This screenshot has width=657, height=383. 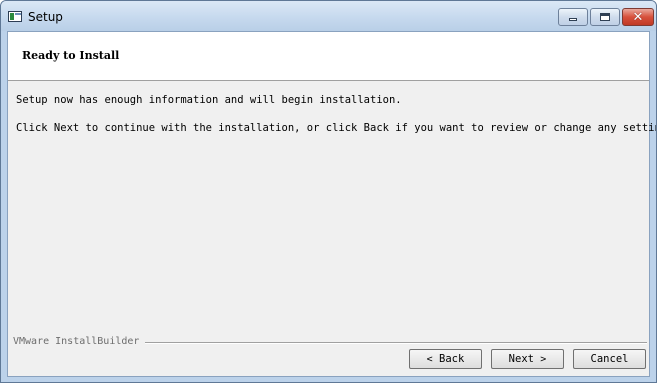 What do you see at coordinates (429, 359) in the screenshot?
I see `chevron-left-icon: <` at bounding box center [429, 359].